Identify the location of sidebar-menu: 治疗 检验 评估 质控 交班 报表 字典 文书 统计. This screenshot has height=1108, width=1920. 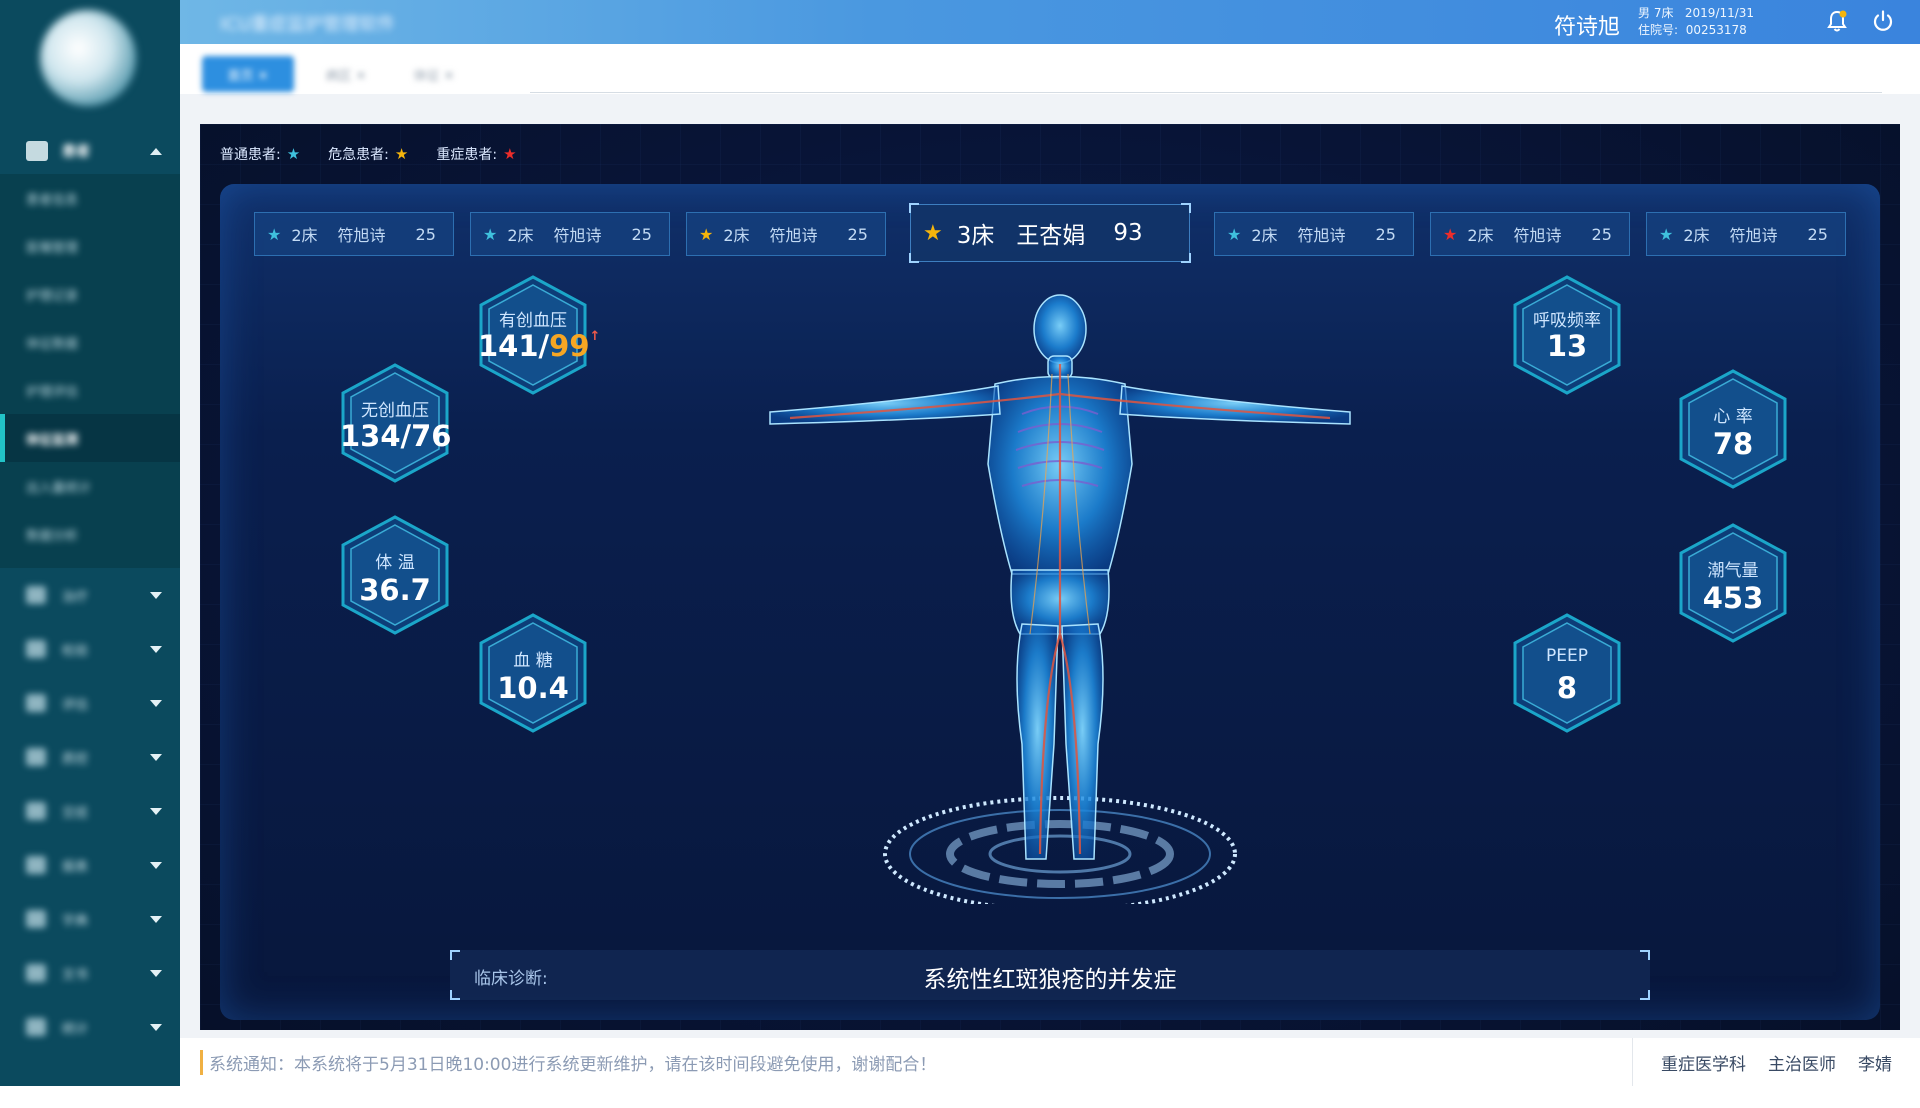
(90, 811).